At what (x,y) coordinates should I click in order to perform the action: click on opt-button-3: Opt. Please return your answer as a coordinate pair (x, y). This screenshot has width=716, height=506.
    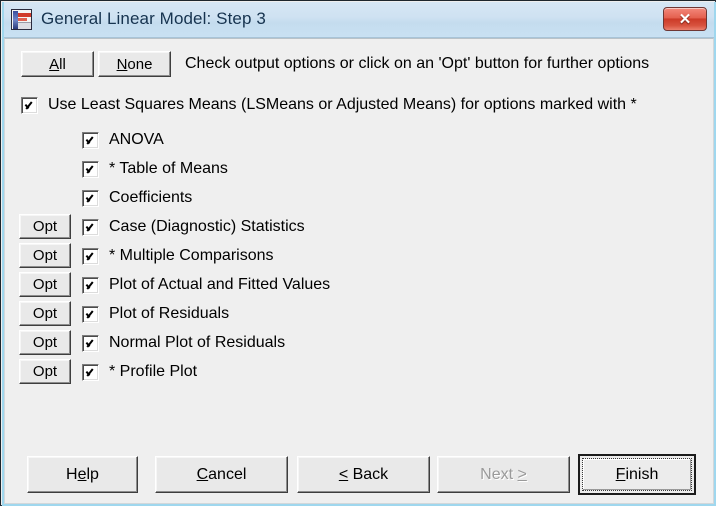
    Looking at the image, I should click on (45, 226).